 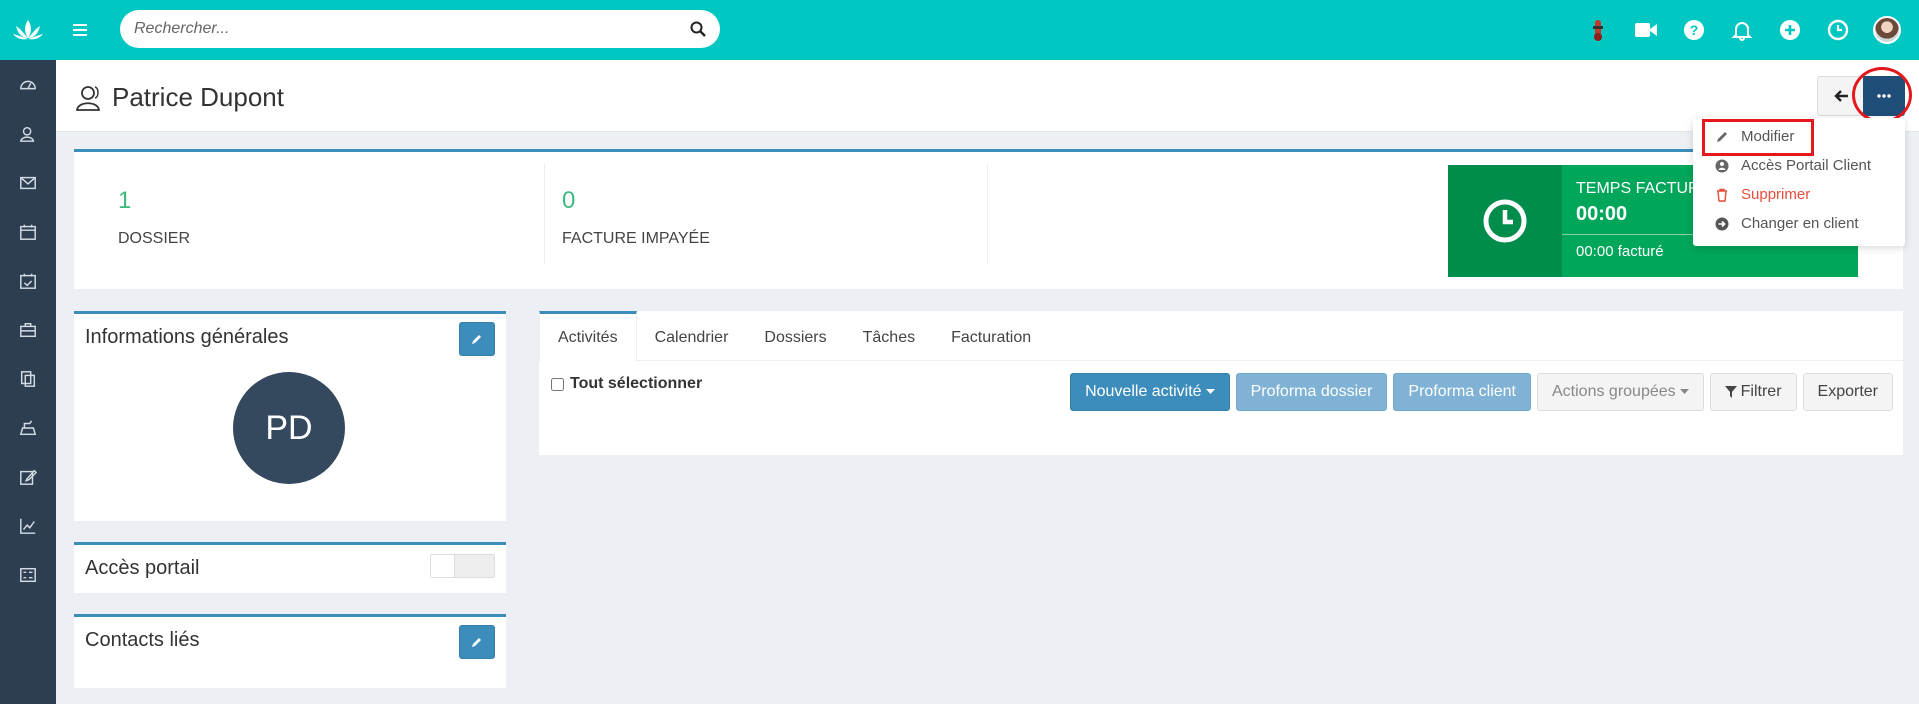 I want to click on notifications-button, so click(x=1742, y=30).